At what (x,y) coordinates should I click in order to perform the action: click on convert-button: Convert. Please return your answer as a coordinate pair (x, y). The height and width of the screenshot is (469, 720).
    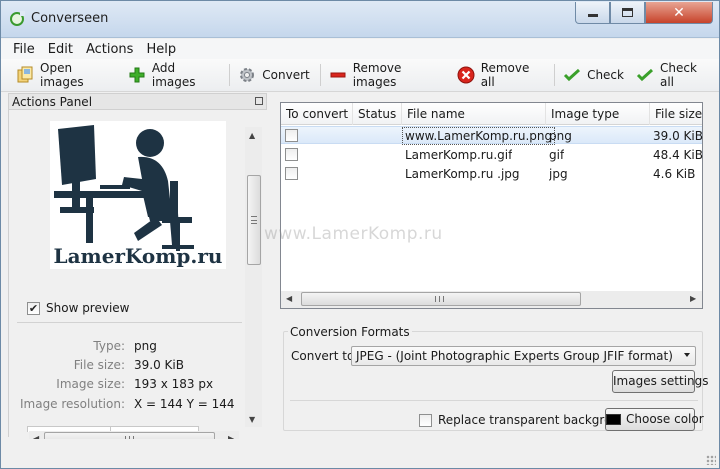
    Looking at the image, I should click on (274, 75).